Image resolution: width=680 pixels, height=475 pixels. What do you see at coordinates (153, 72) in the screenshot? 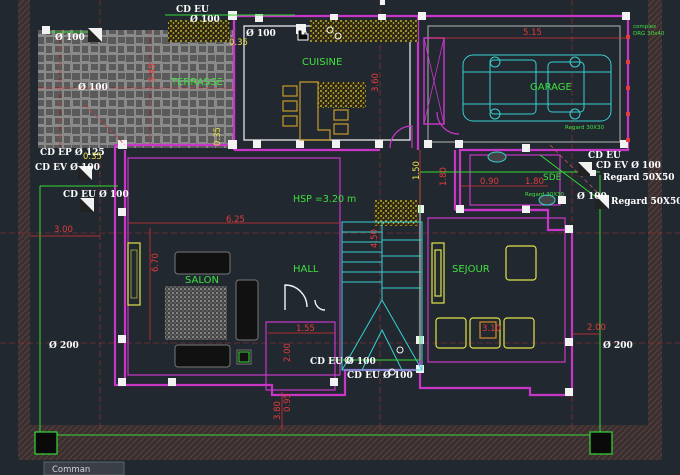
I see `dim-345: 3.45` at bounding box center [153, 72].